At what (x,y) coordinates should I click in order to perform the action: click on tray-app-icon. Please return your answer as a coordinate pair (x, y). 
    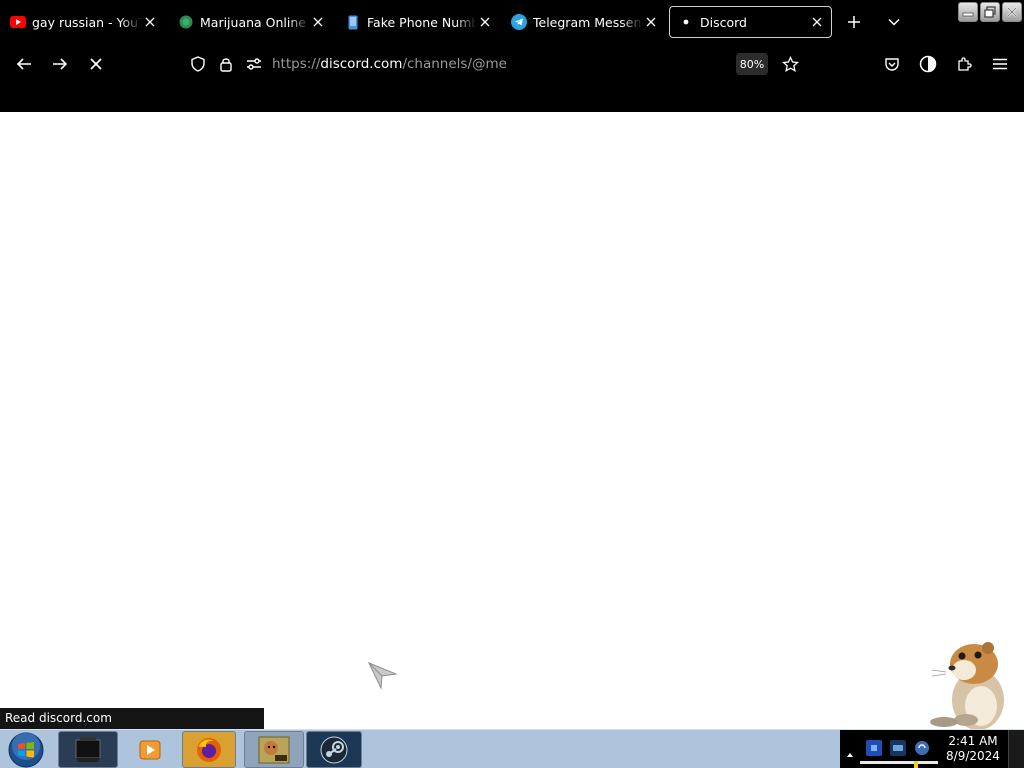
    Looking at the image, I should click on (874, 748).